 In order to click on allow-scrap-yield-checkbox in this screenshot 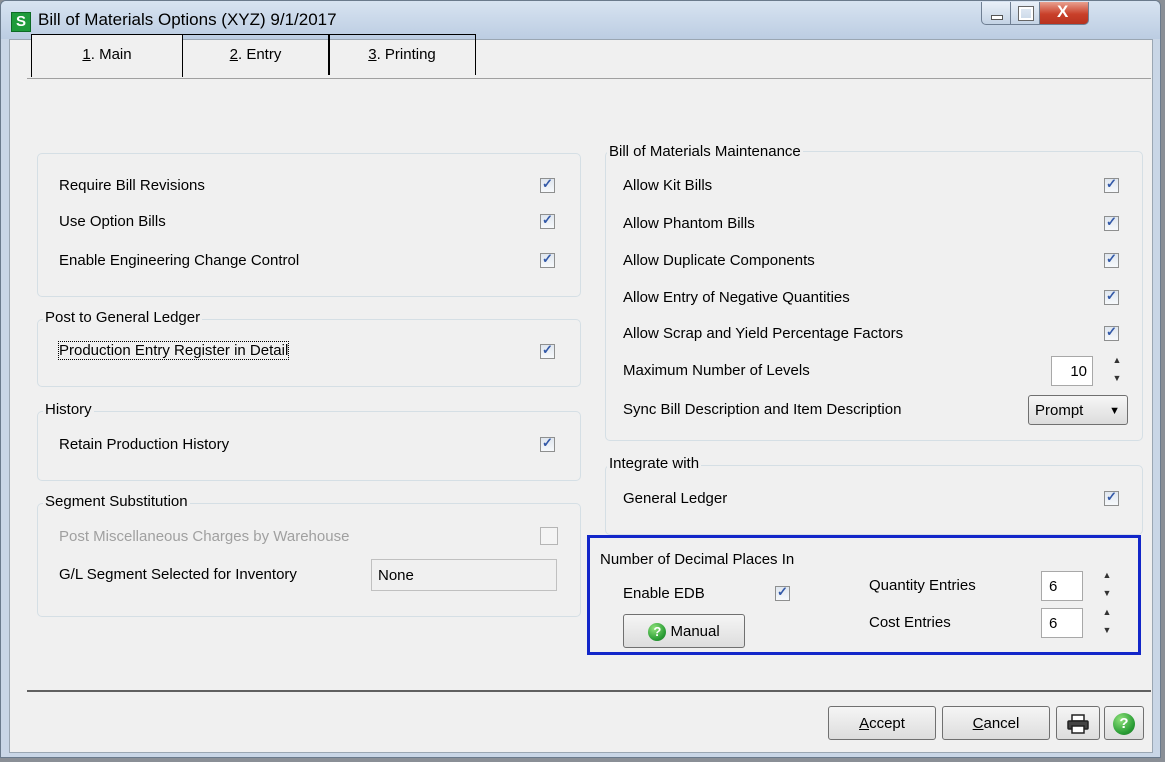, I will do `click(1111, 332)`.